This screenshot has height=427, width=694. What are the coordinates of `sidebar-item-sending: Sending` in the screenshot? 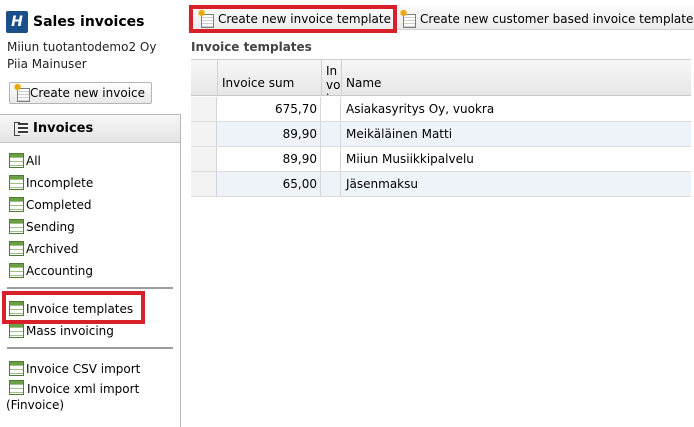 It's located at (42, 224).